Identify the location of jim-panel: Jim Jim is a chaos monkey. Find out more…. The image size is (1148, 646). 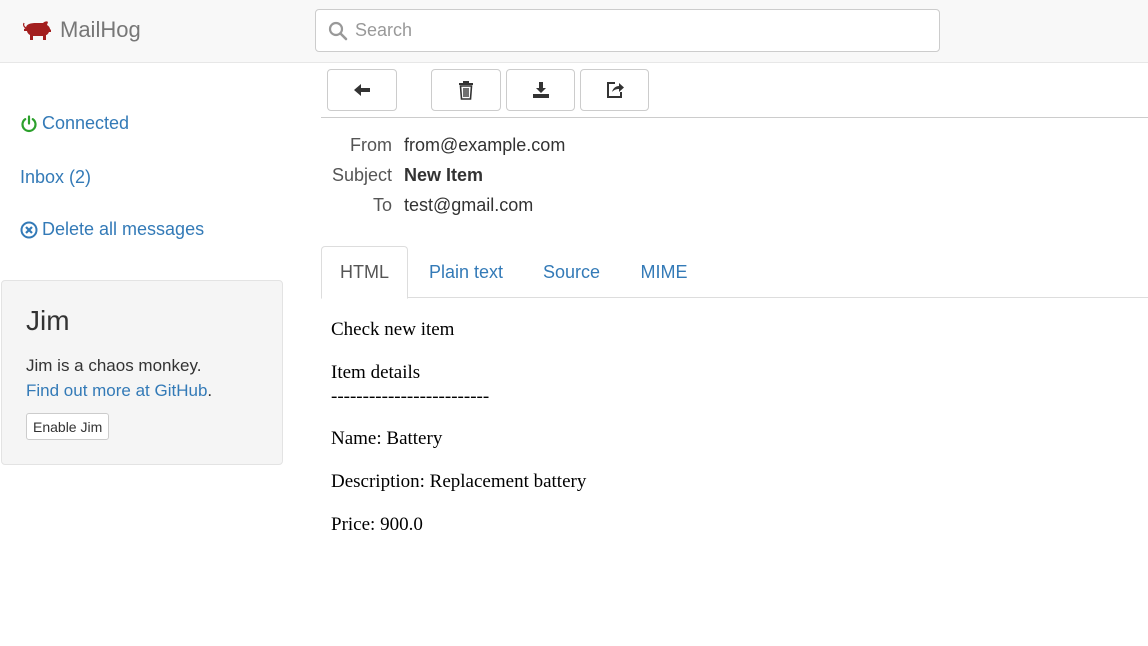
(142, 372).